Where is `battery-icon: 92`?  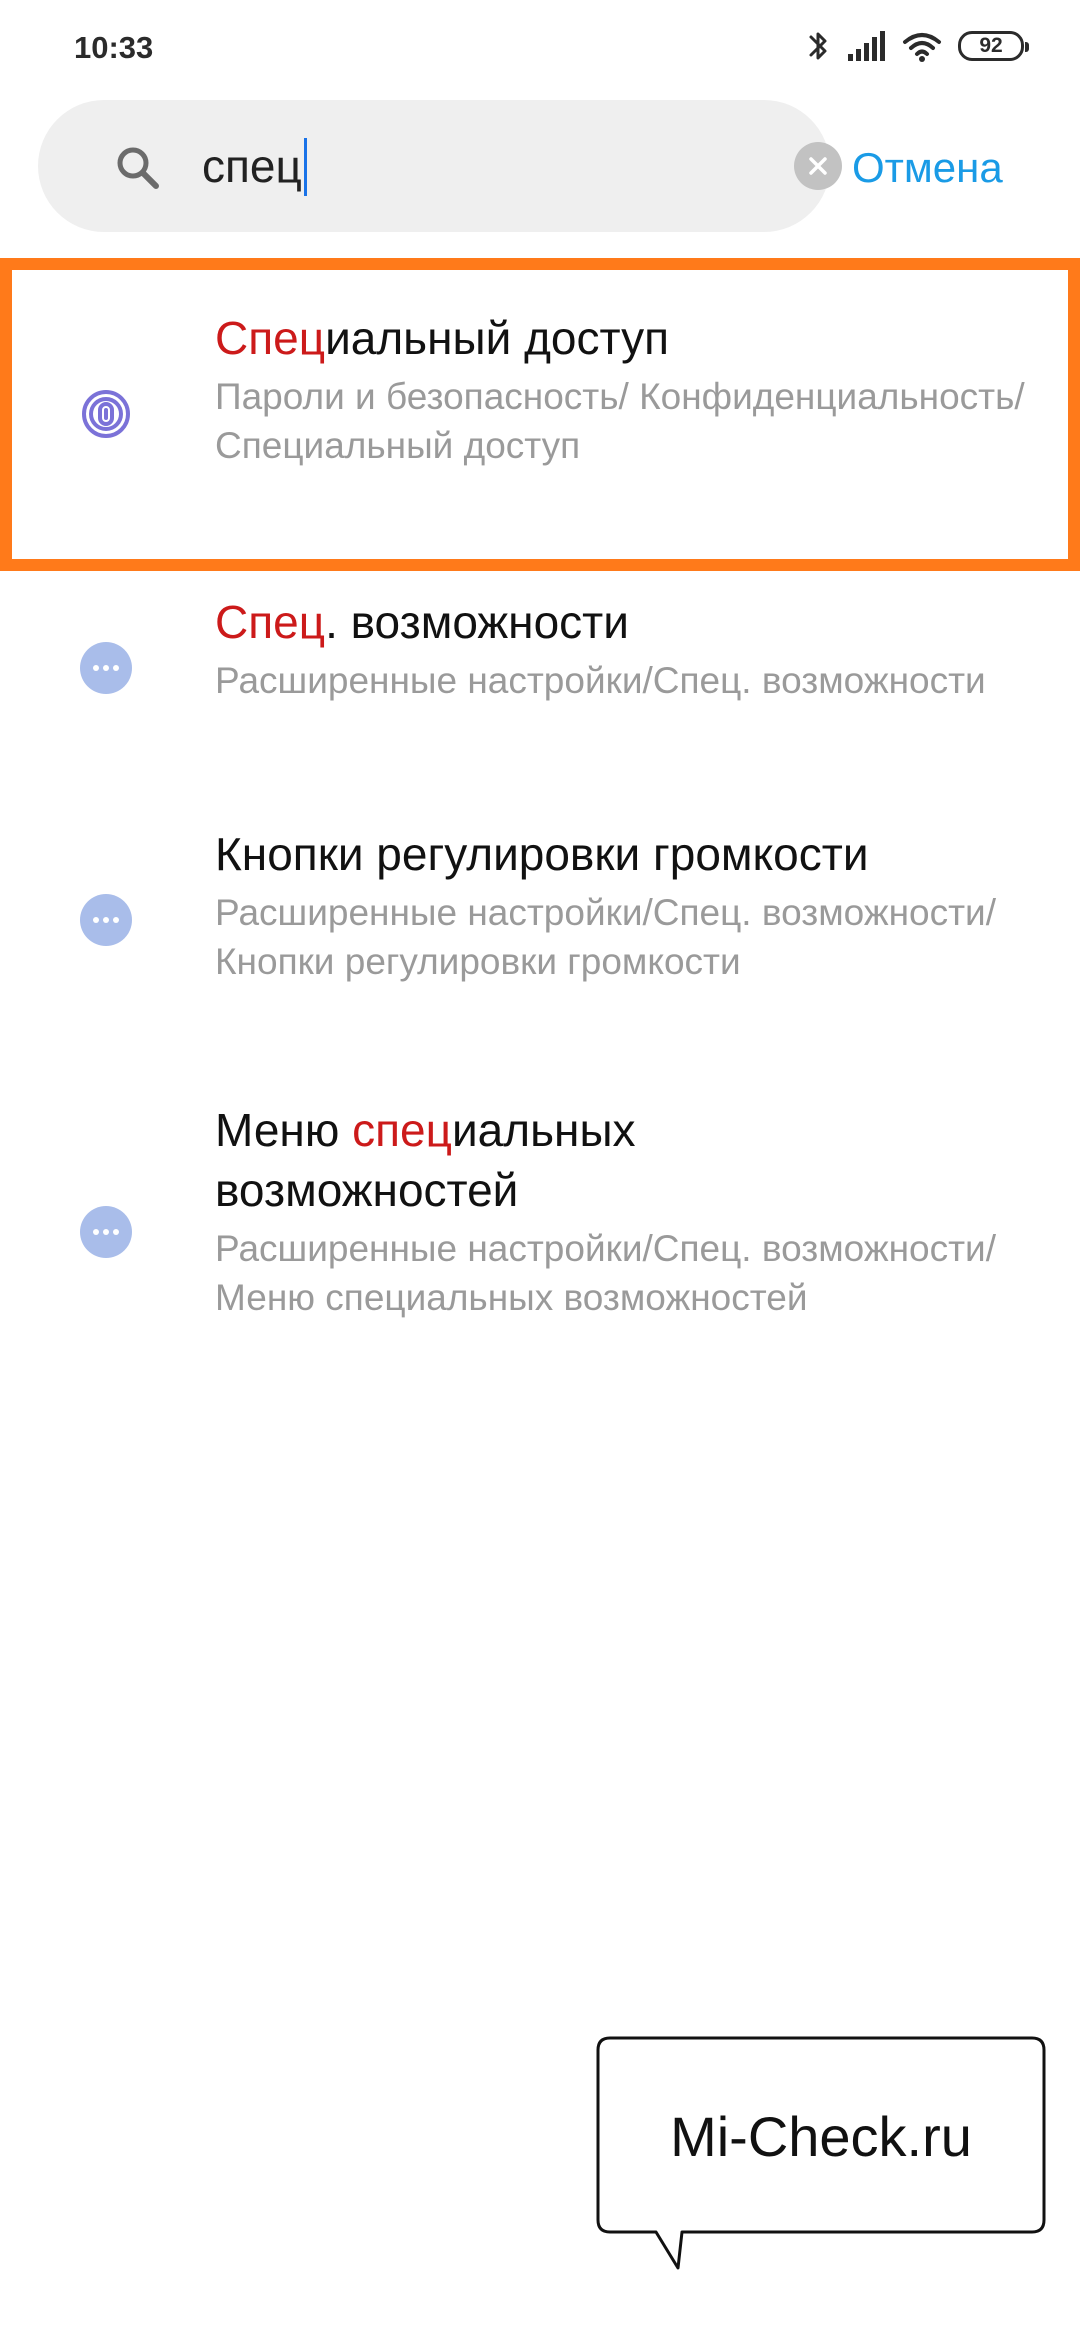 battery-icon: 92 is located at coordinates (993, 46).